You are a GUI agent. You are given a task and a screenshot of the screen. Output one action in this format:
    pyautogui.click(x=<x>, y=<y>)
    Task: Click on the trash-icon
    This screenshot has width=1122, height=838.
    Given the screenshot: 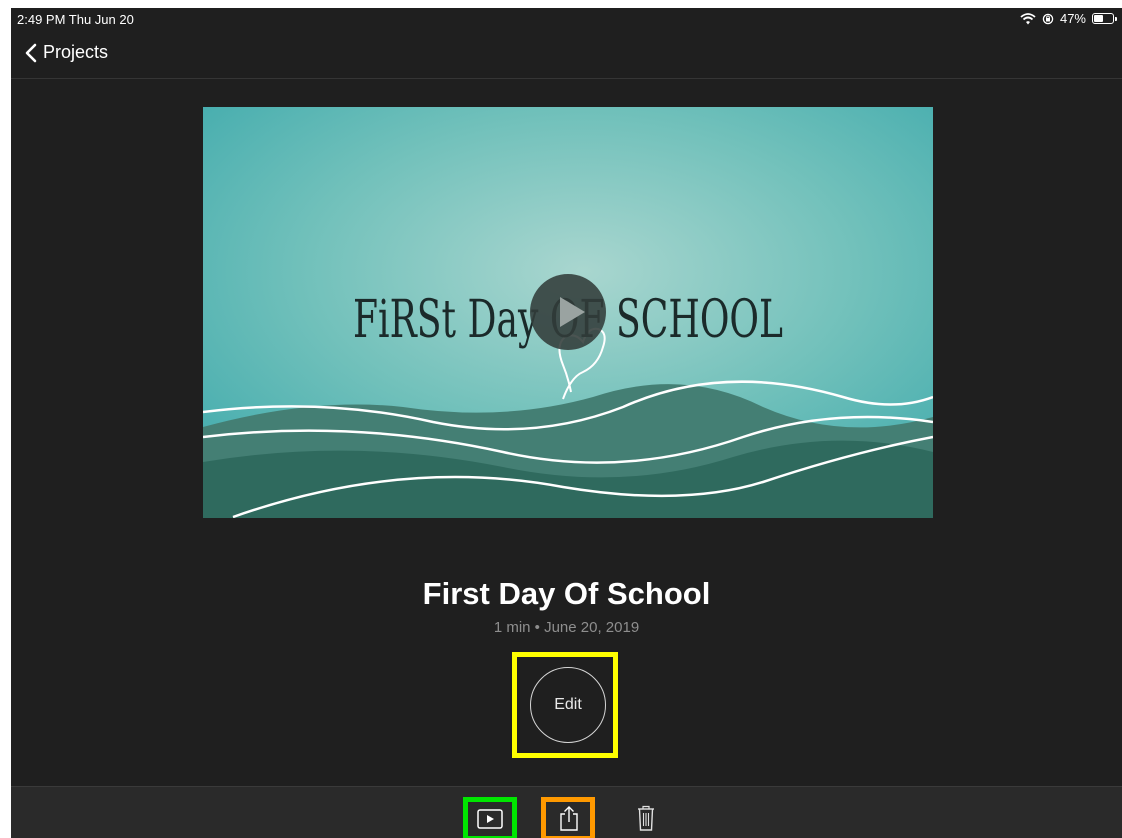 What is the action you would take?
    pyautogui.click(x=646, y=818)
    